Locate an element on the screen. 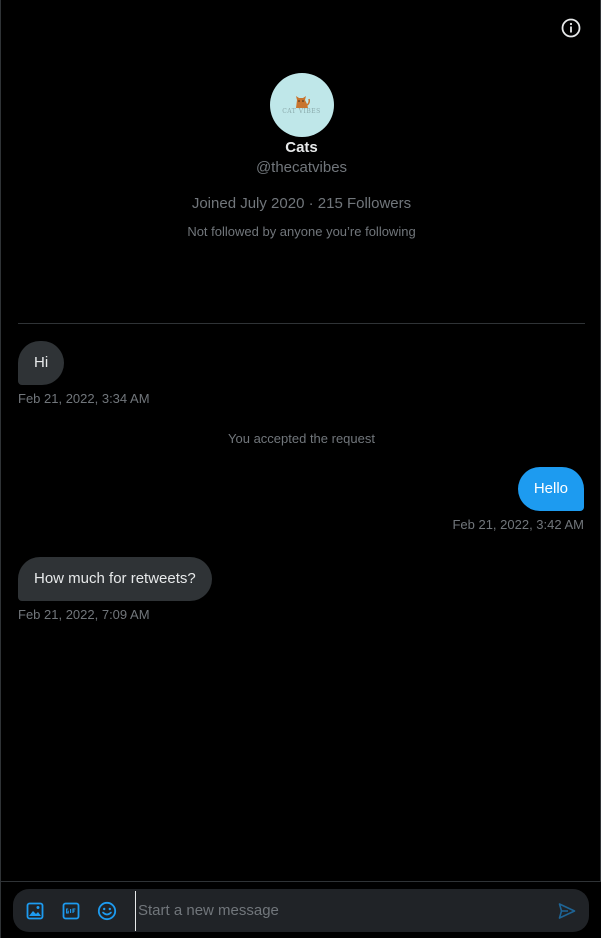 The width and height of the screenshot is (601, 938). avatar: CAT VIBES is located at coordinates (301, 105).